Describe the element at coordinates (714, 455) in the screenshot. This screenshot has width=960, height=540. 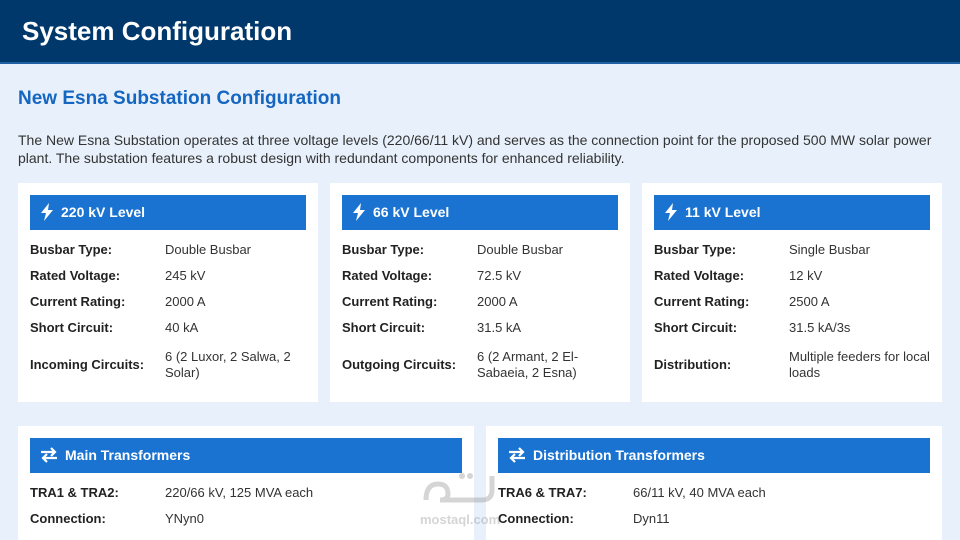
I see `card-header: Distribution Transformers` at that location.